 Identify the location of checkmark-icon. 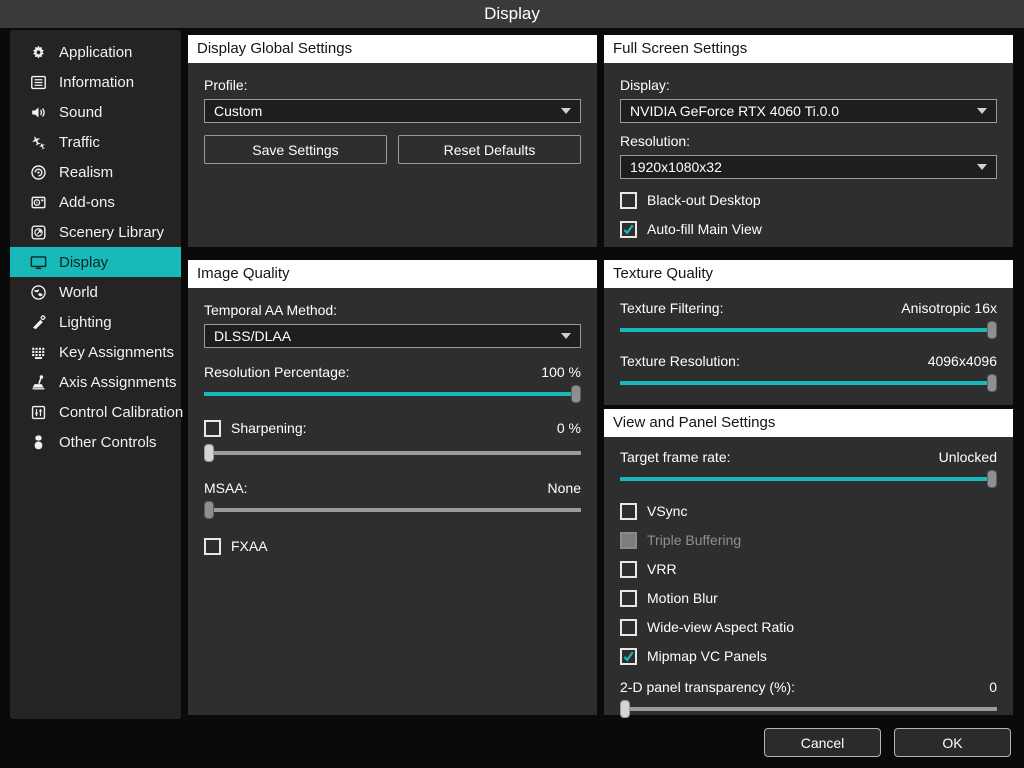
(628, 229).